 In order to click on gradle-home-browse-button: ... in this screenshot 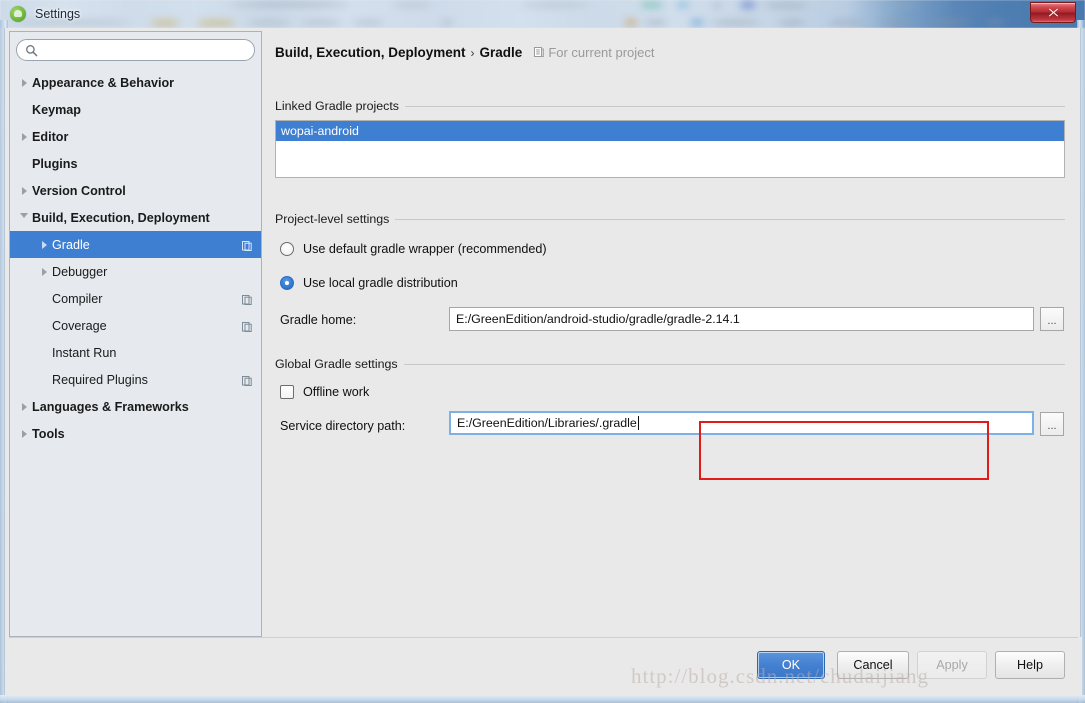, I will do `click(1052, 319)`.